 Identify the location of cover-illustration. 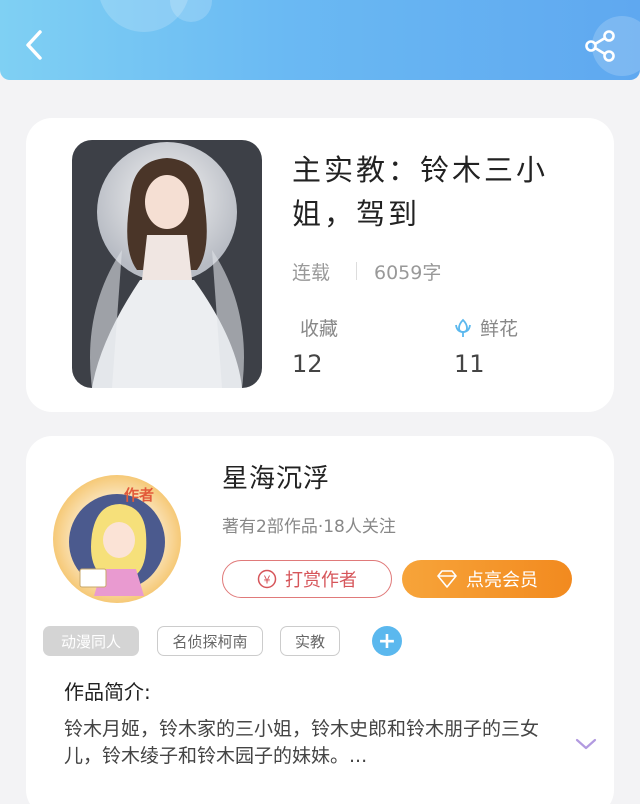
(167, 264).